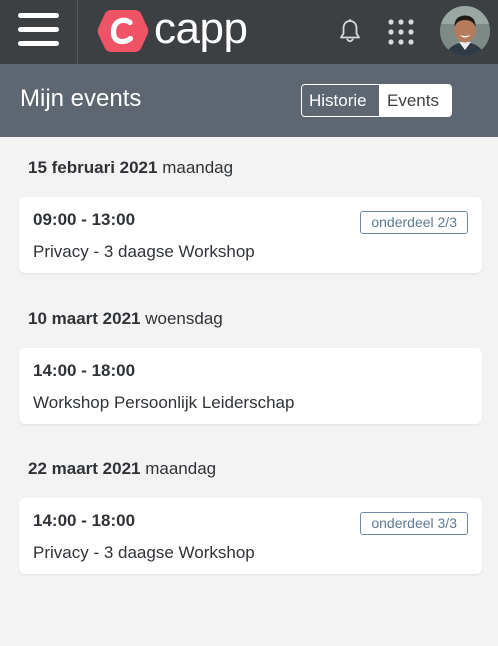 The width and height of the screenshot is (498, 646). What do you see at coordinates (249, 32) in the screenshot?
I see `top-bar: capp` at bounding box center [249, 32].